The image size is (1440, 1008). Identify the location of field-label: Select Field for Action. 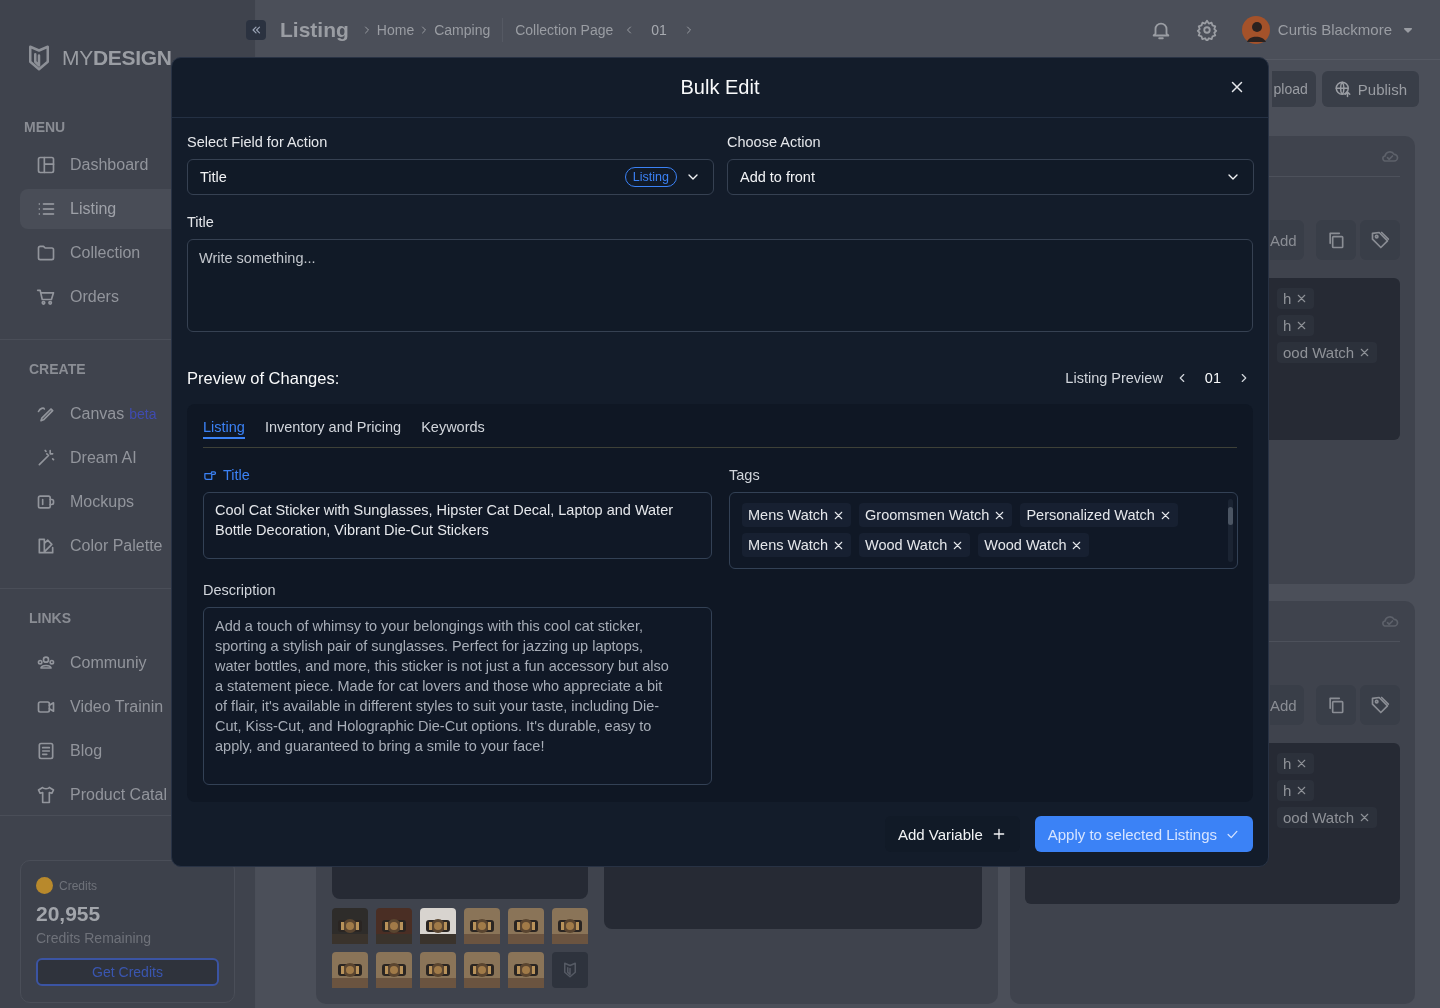
(258, 142).